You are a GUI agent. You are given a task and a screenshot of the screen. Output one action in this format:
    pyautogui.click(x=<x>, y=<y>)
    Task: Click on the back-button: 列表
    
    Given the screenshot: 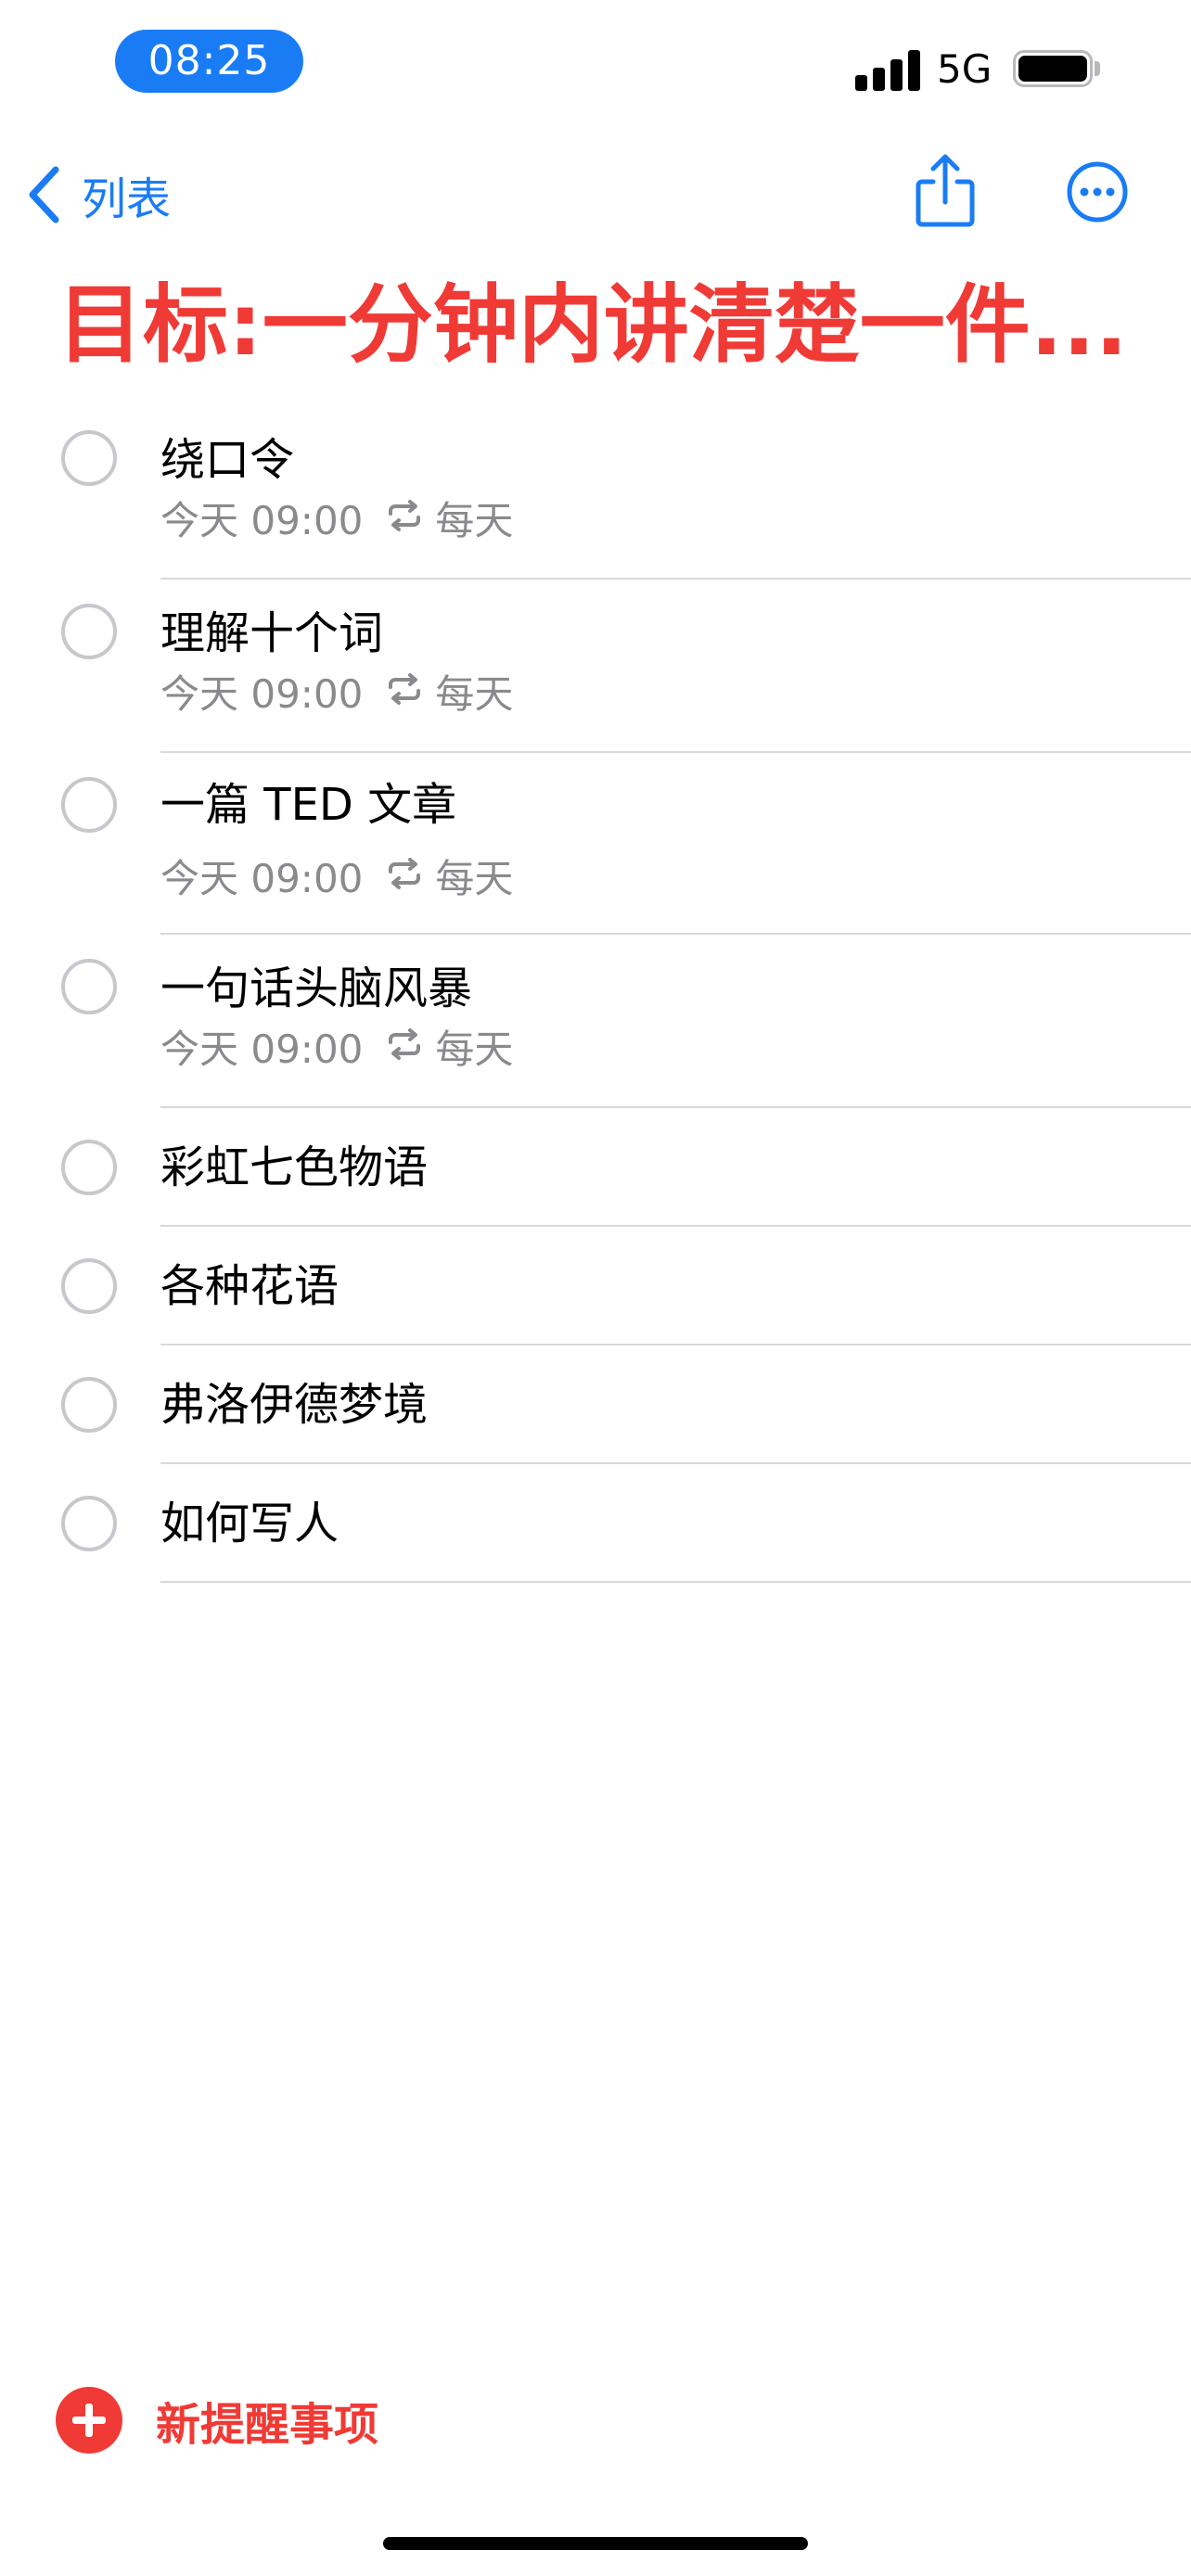 What is the action you would take?
    pyautogui.click(x=99, y=195)
    